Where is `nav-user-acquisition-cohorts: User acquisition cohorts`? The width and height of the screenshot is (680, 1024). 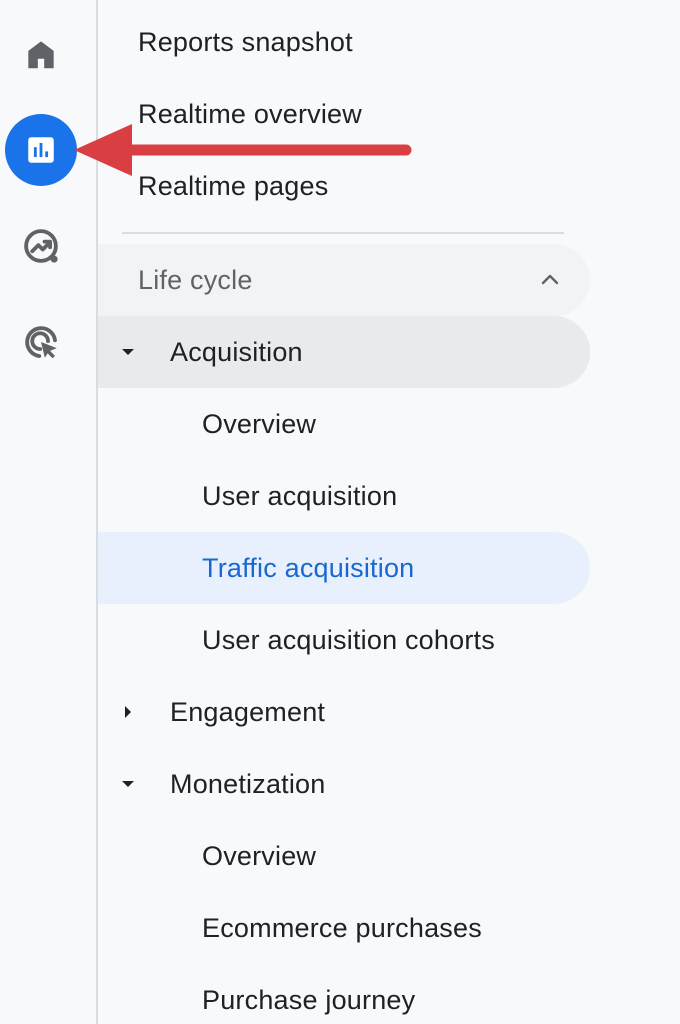
nav-user-acquisition-cohorts: User acquisition cohorts is located at coordinates (344, 640).